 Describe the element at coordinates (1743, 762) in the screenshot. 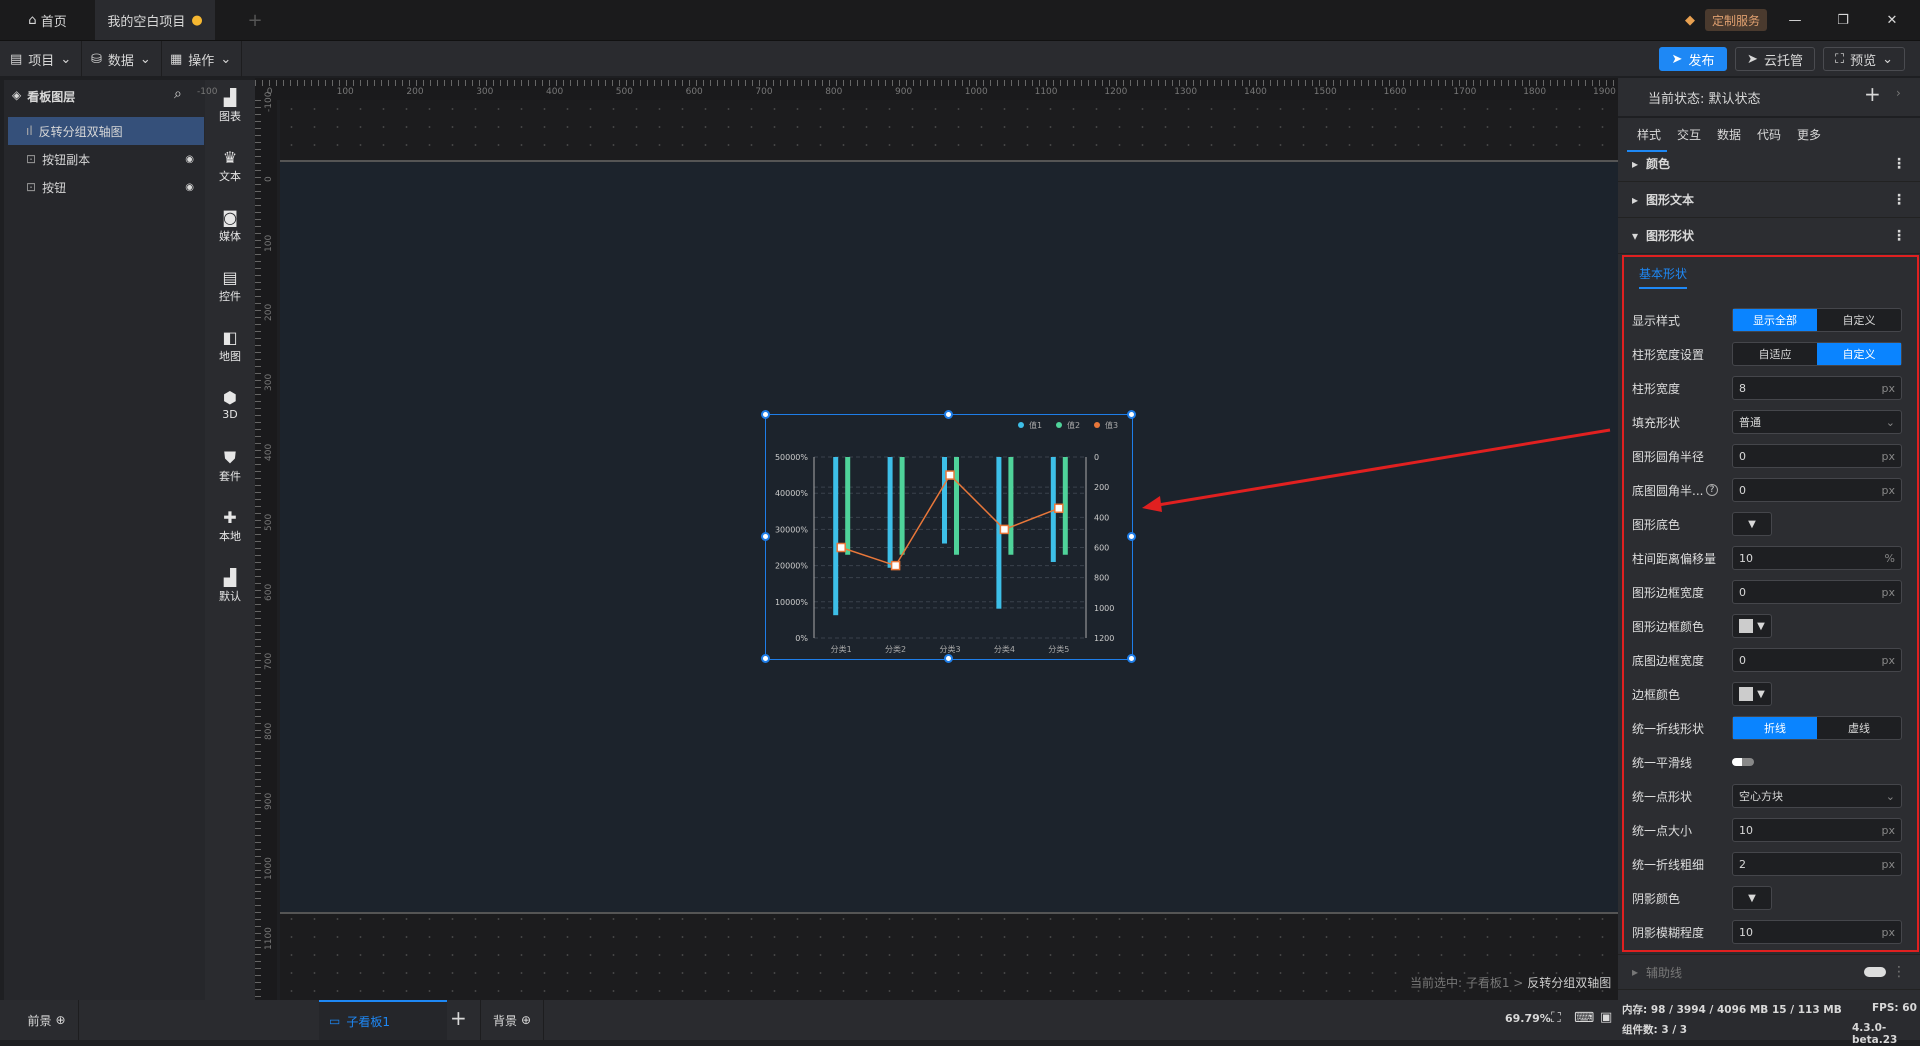

I see `smooth-toggle` at that location.